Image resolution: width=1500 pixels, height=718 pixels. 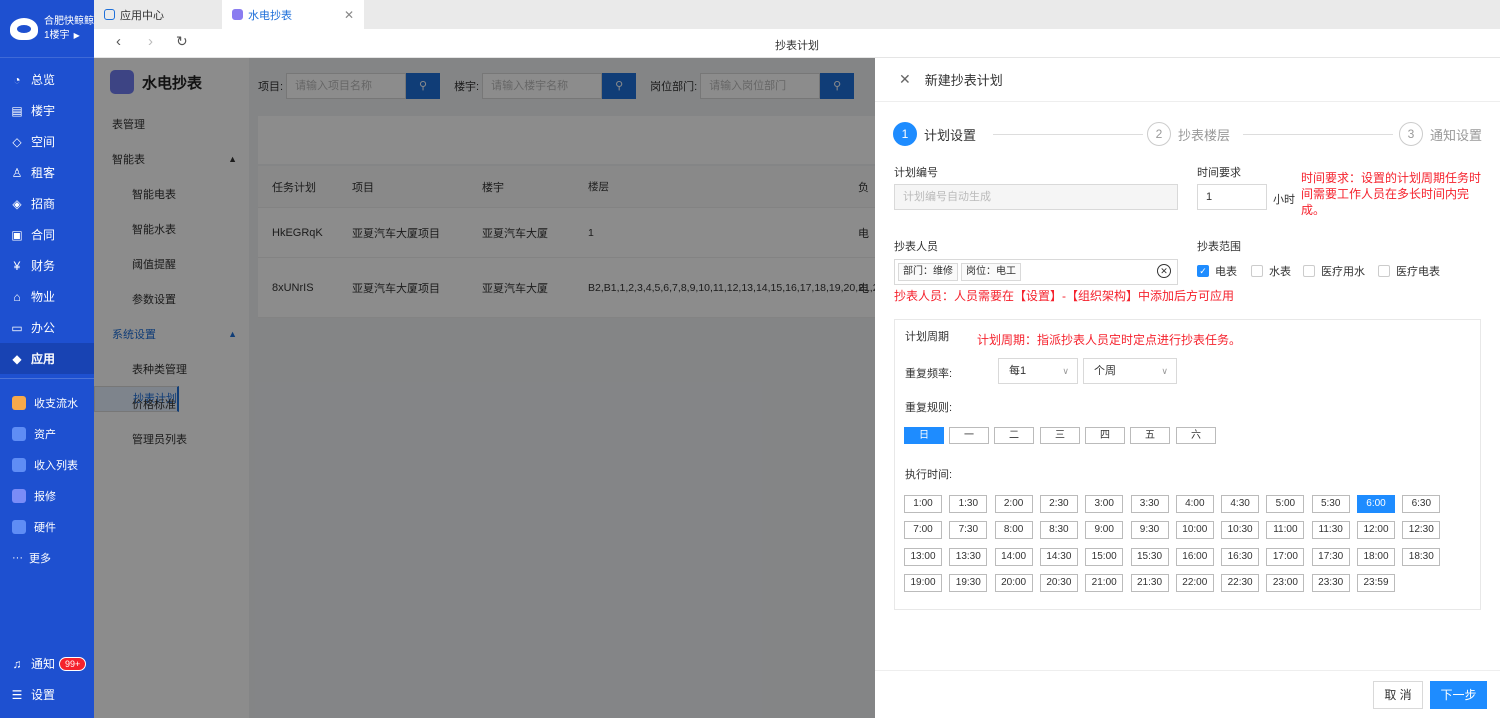 What do you see at coordinates (1232, 197) in the screenshot?
I see `time-req-input: 1` at bounding box center [1232, 197].